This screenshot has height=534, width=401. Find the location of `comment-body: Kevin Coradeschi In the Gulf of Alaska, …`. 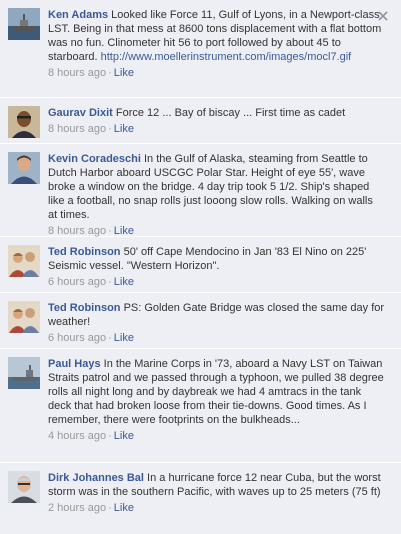

comment-body: Kevin Coradeschi In the Gulf of Alaska, … is located at coordinates (216, 195).